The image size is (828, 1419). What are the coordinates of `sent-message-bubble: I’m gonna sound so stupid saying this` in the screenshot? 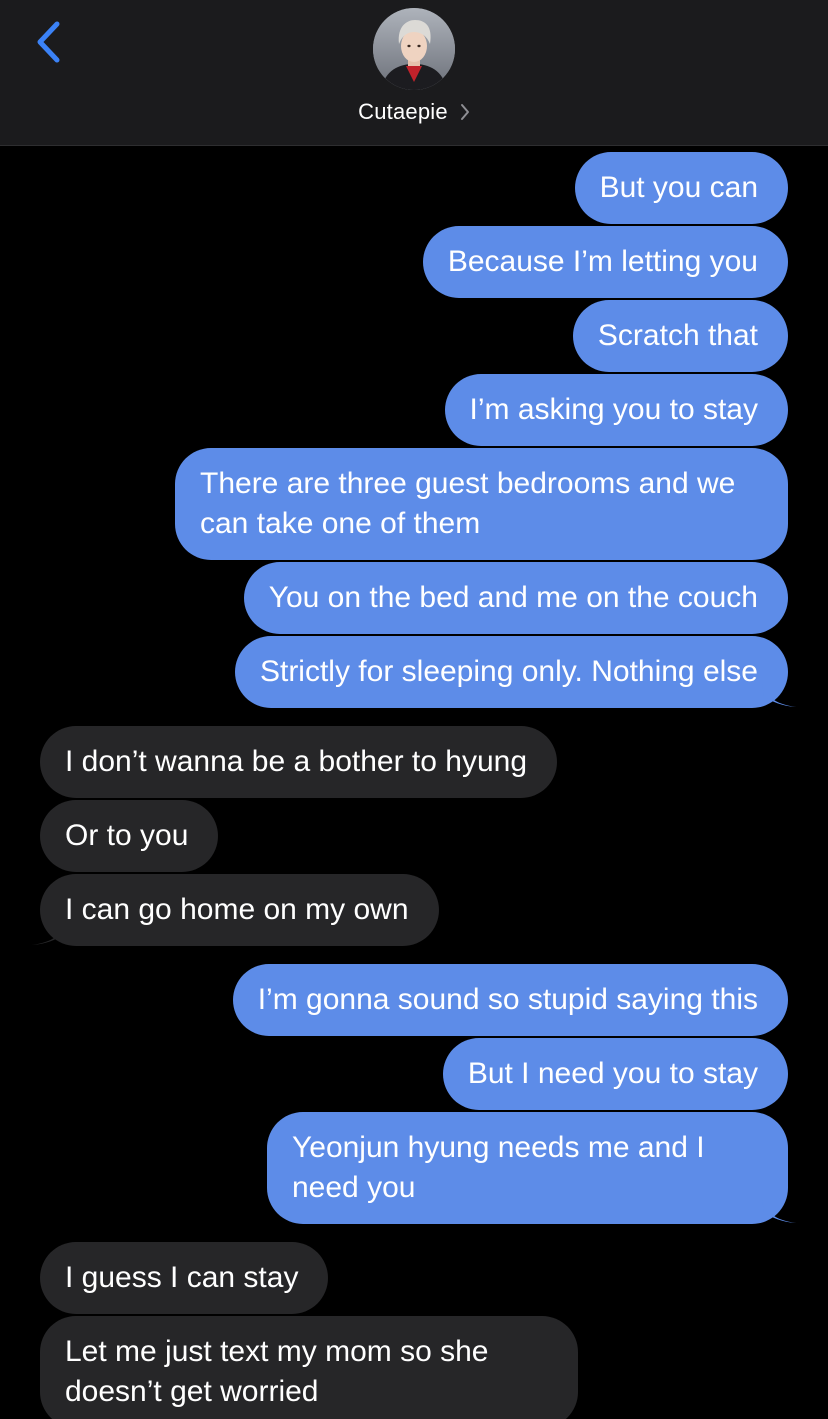 It's located at (510, 1000).